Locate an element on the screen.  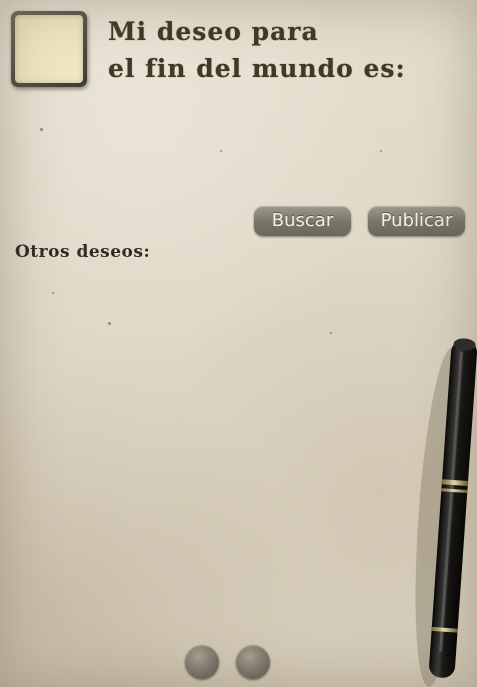
search-button: Buscar is located at coordinates (302, 221).